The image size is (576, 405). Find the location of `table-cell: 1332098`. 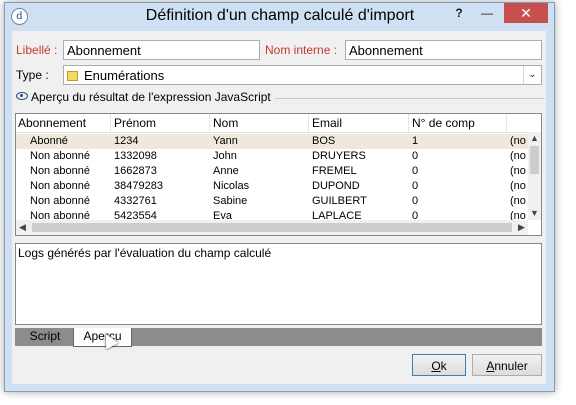

table-cell: 1332098 is located at coordinates (135, 156).